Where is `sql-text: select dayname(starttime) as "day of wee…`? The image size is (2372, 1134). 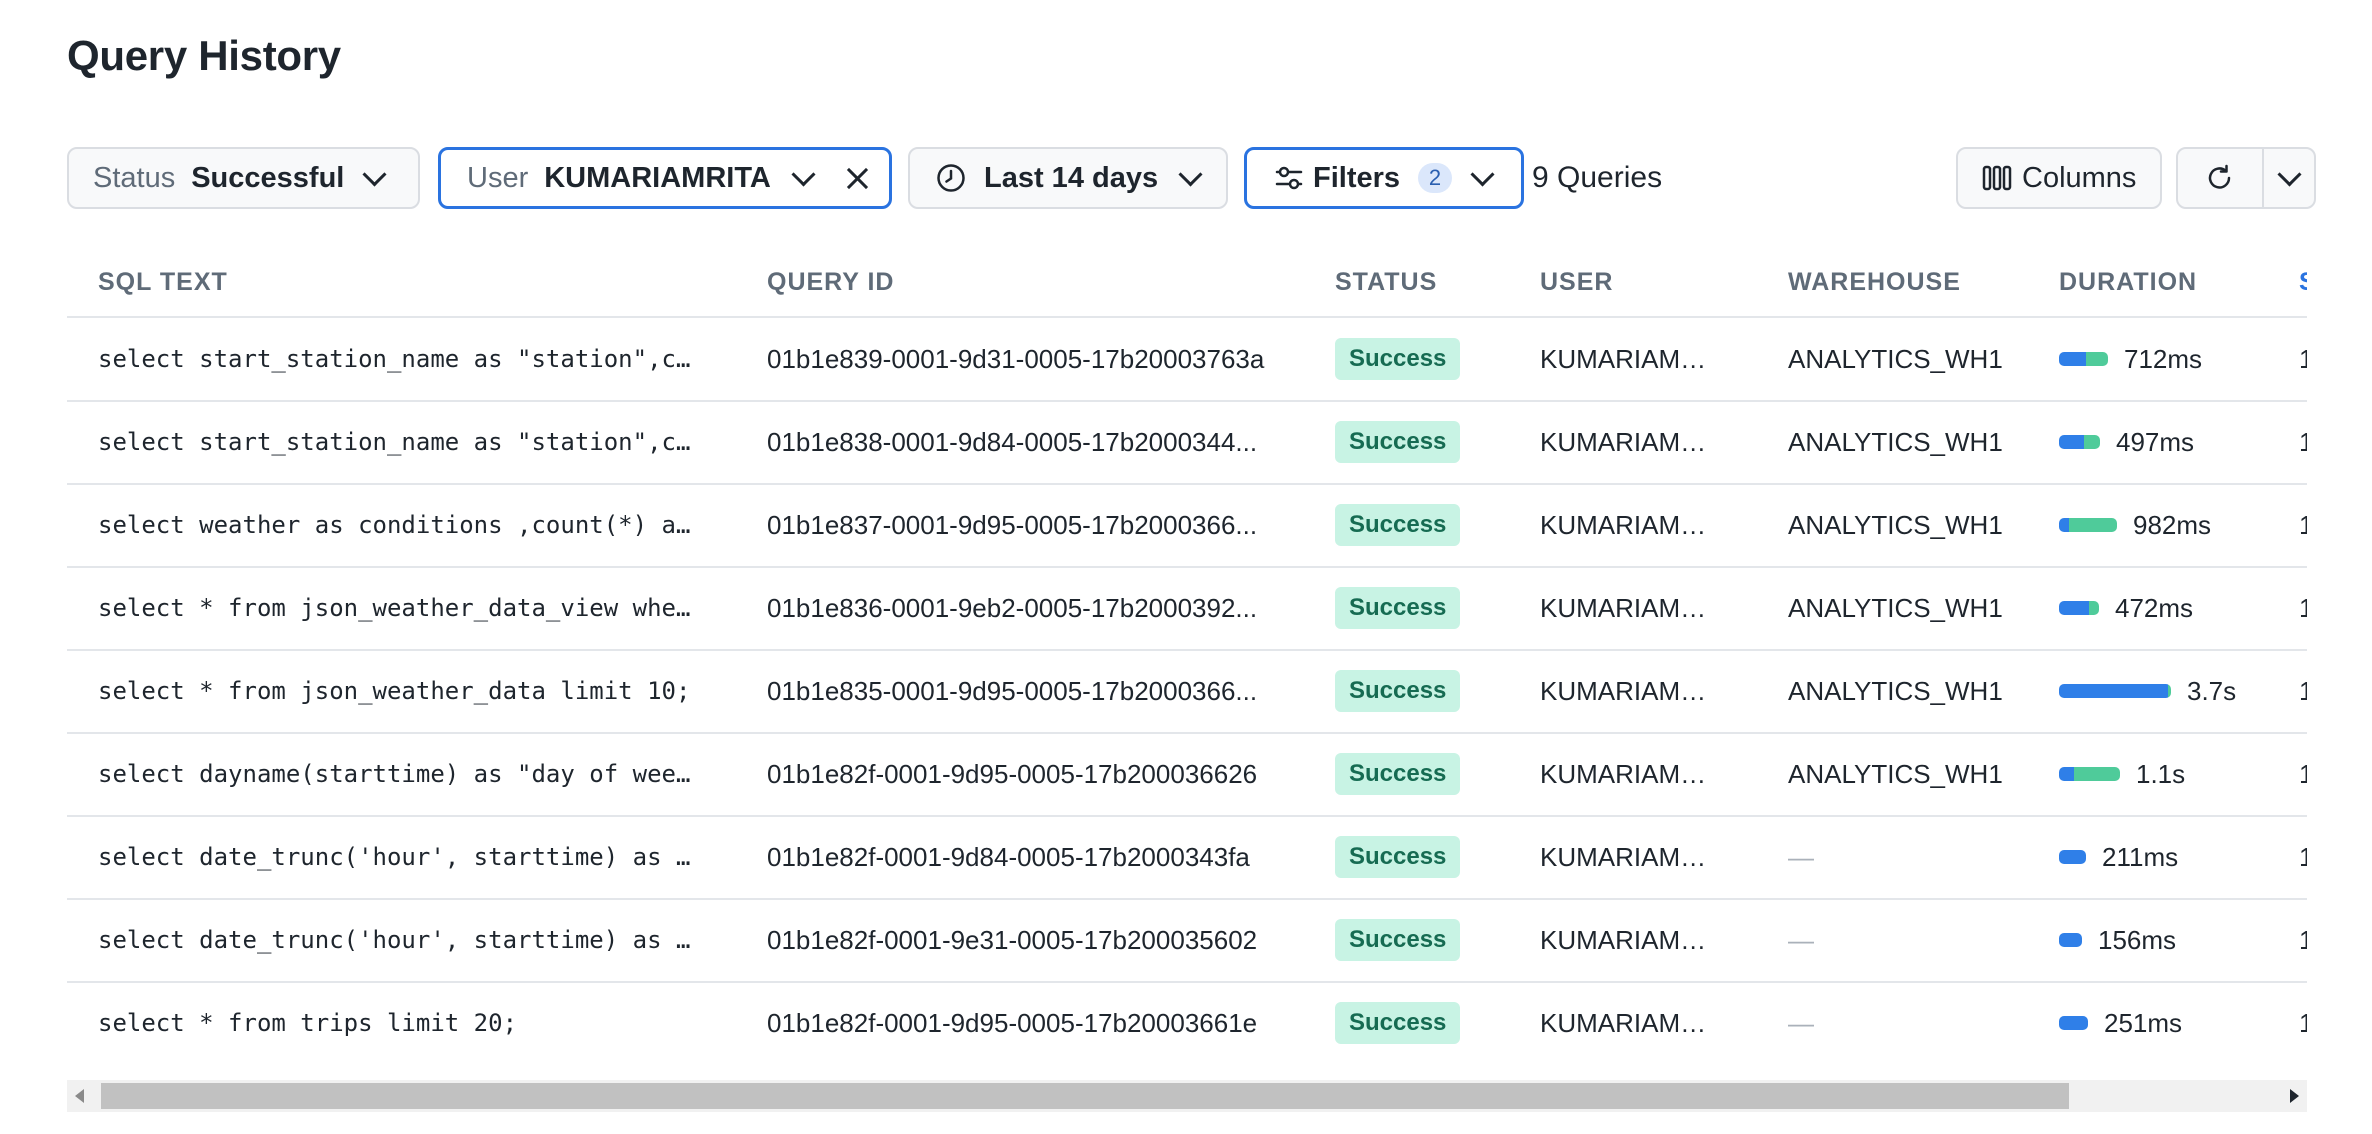
sql-text: select dayname(starttime) as "day of wee… is located at coordinates (395, 774).